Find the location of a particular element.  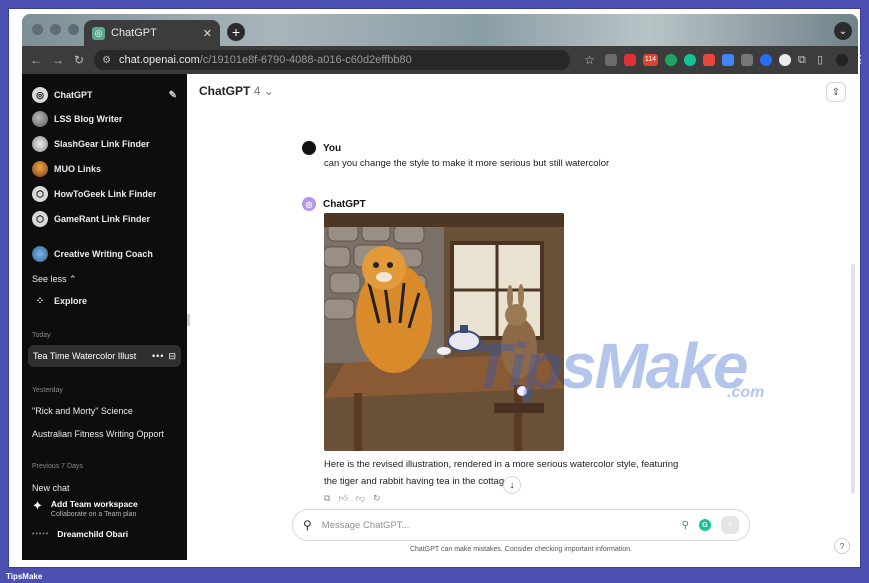

sidebar-item-label: LSS Blog Writer is located at coordinates (88, 119).